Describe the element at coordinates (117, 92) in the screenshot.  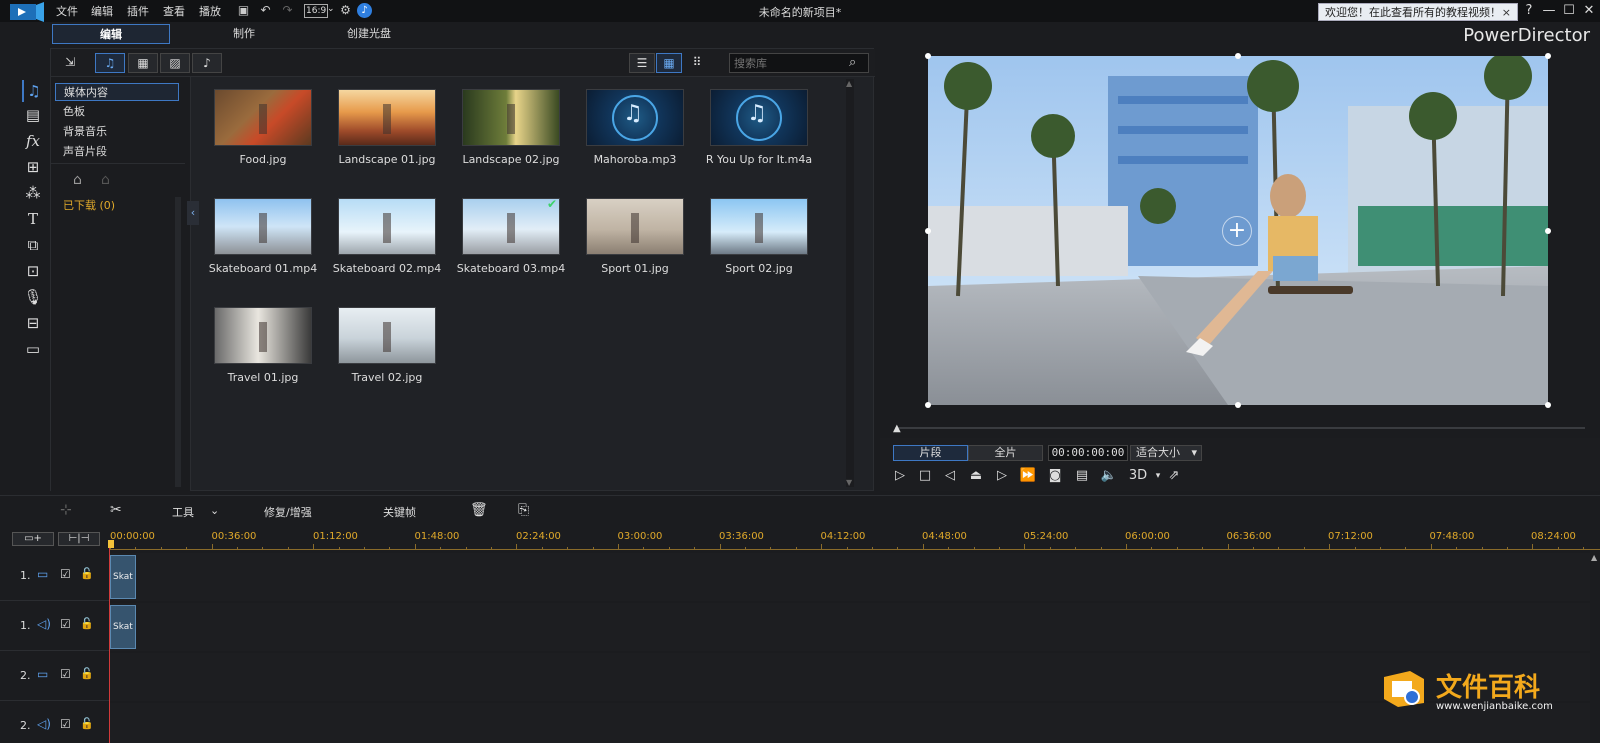
I see `tree-item-media-content: 媒体内容` at that location.